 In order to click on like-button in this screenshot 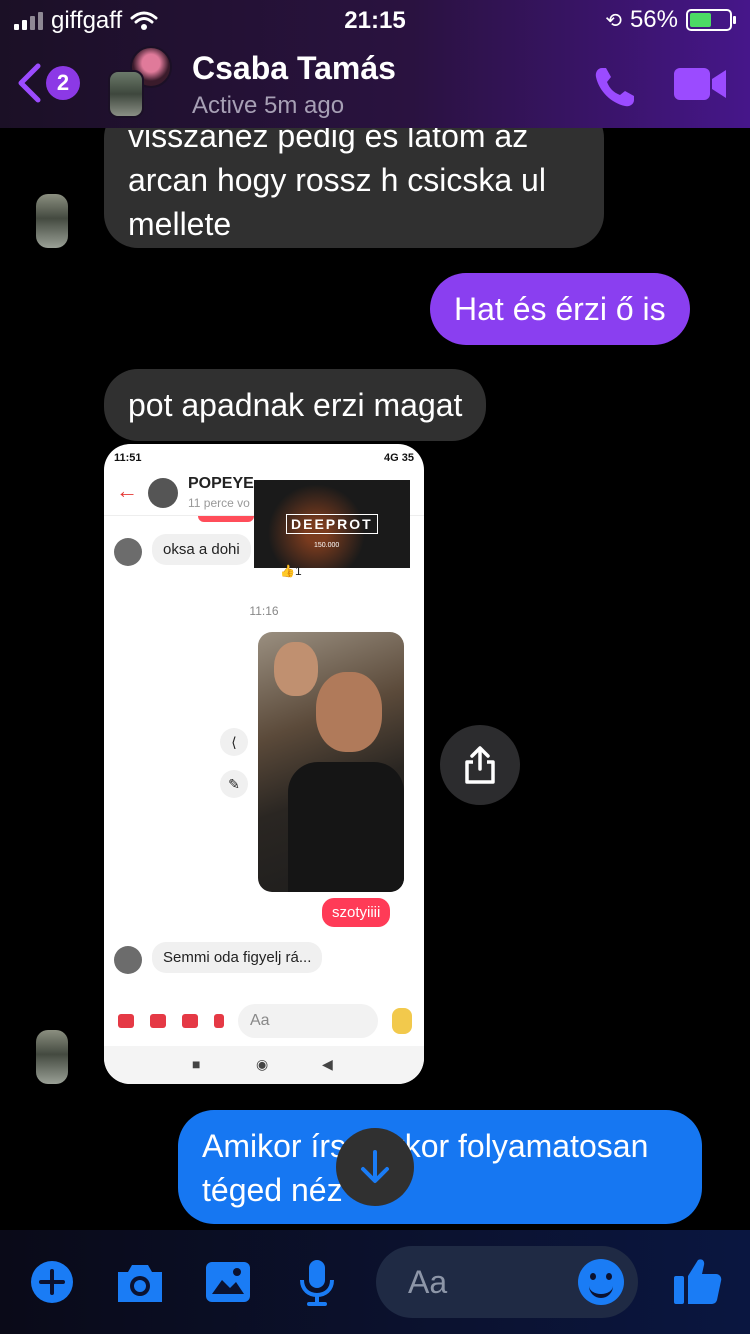, I will do `click(698, 1283)`.